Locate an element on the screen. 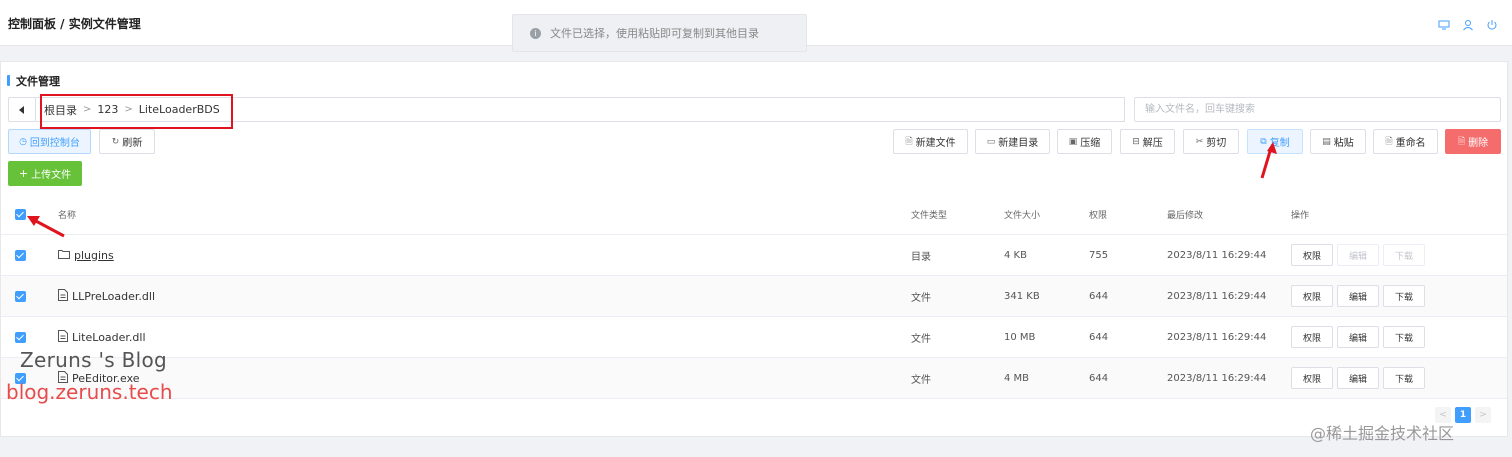 The image size is (1512, 457). extract-button: ⊟ 解压 is located at coordinates (1147, 141).